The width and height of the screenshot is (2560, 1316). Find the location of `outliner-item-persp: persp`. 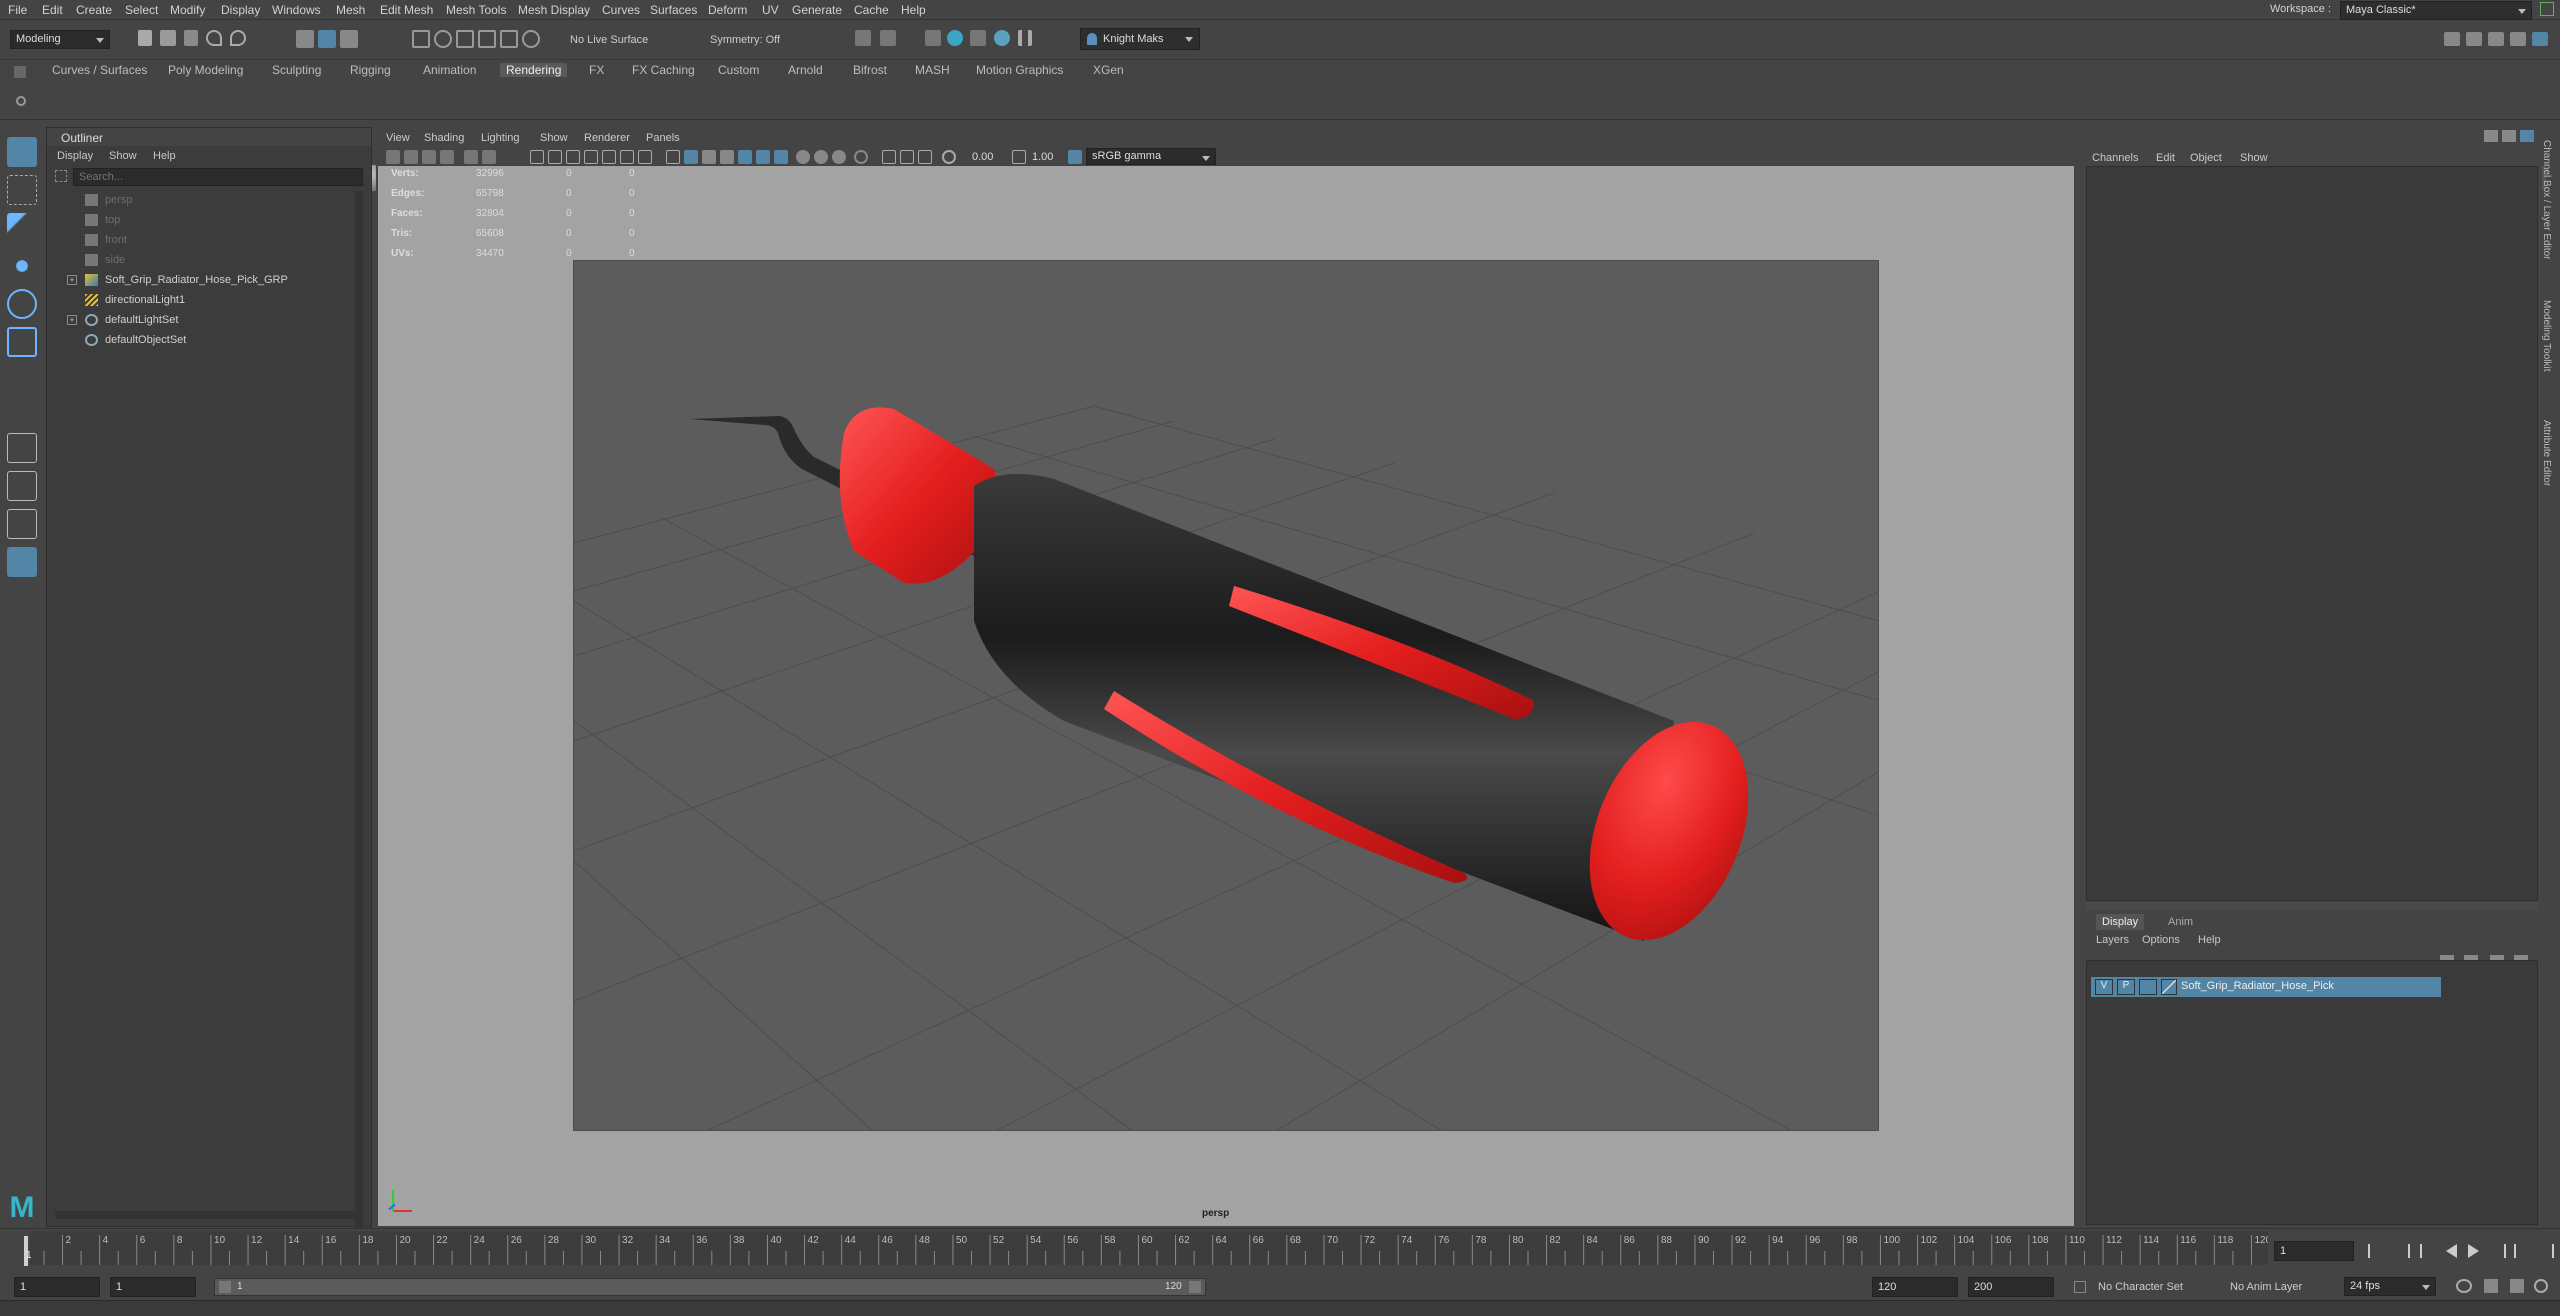

outliner-item-persp: persp is located at coordinates (209, 200).